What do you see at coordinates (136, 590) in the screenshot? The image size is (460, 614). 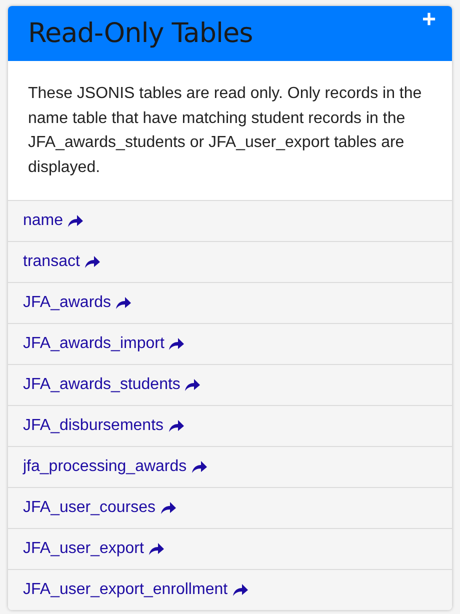 I see `table-link: JFA_user_export_enrollment` at bounding box center [136, 590].